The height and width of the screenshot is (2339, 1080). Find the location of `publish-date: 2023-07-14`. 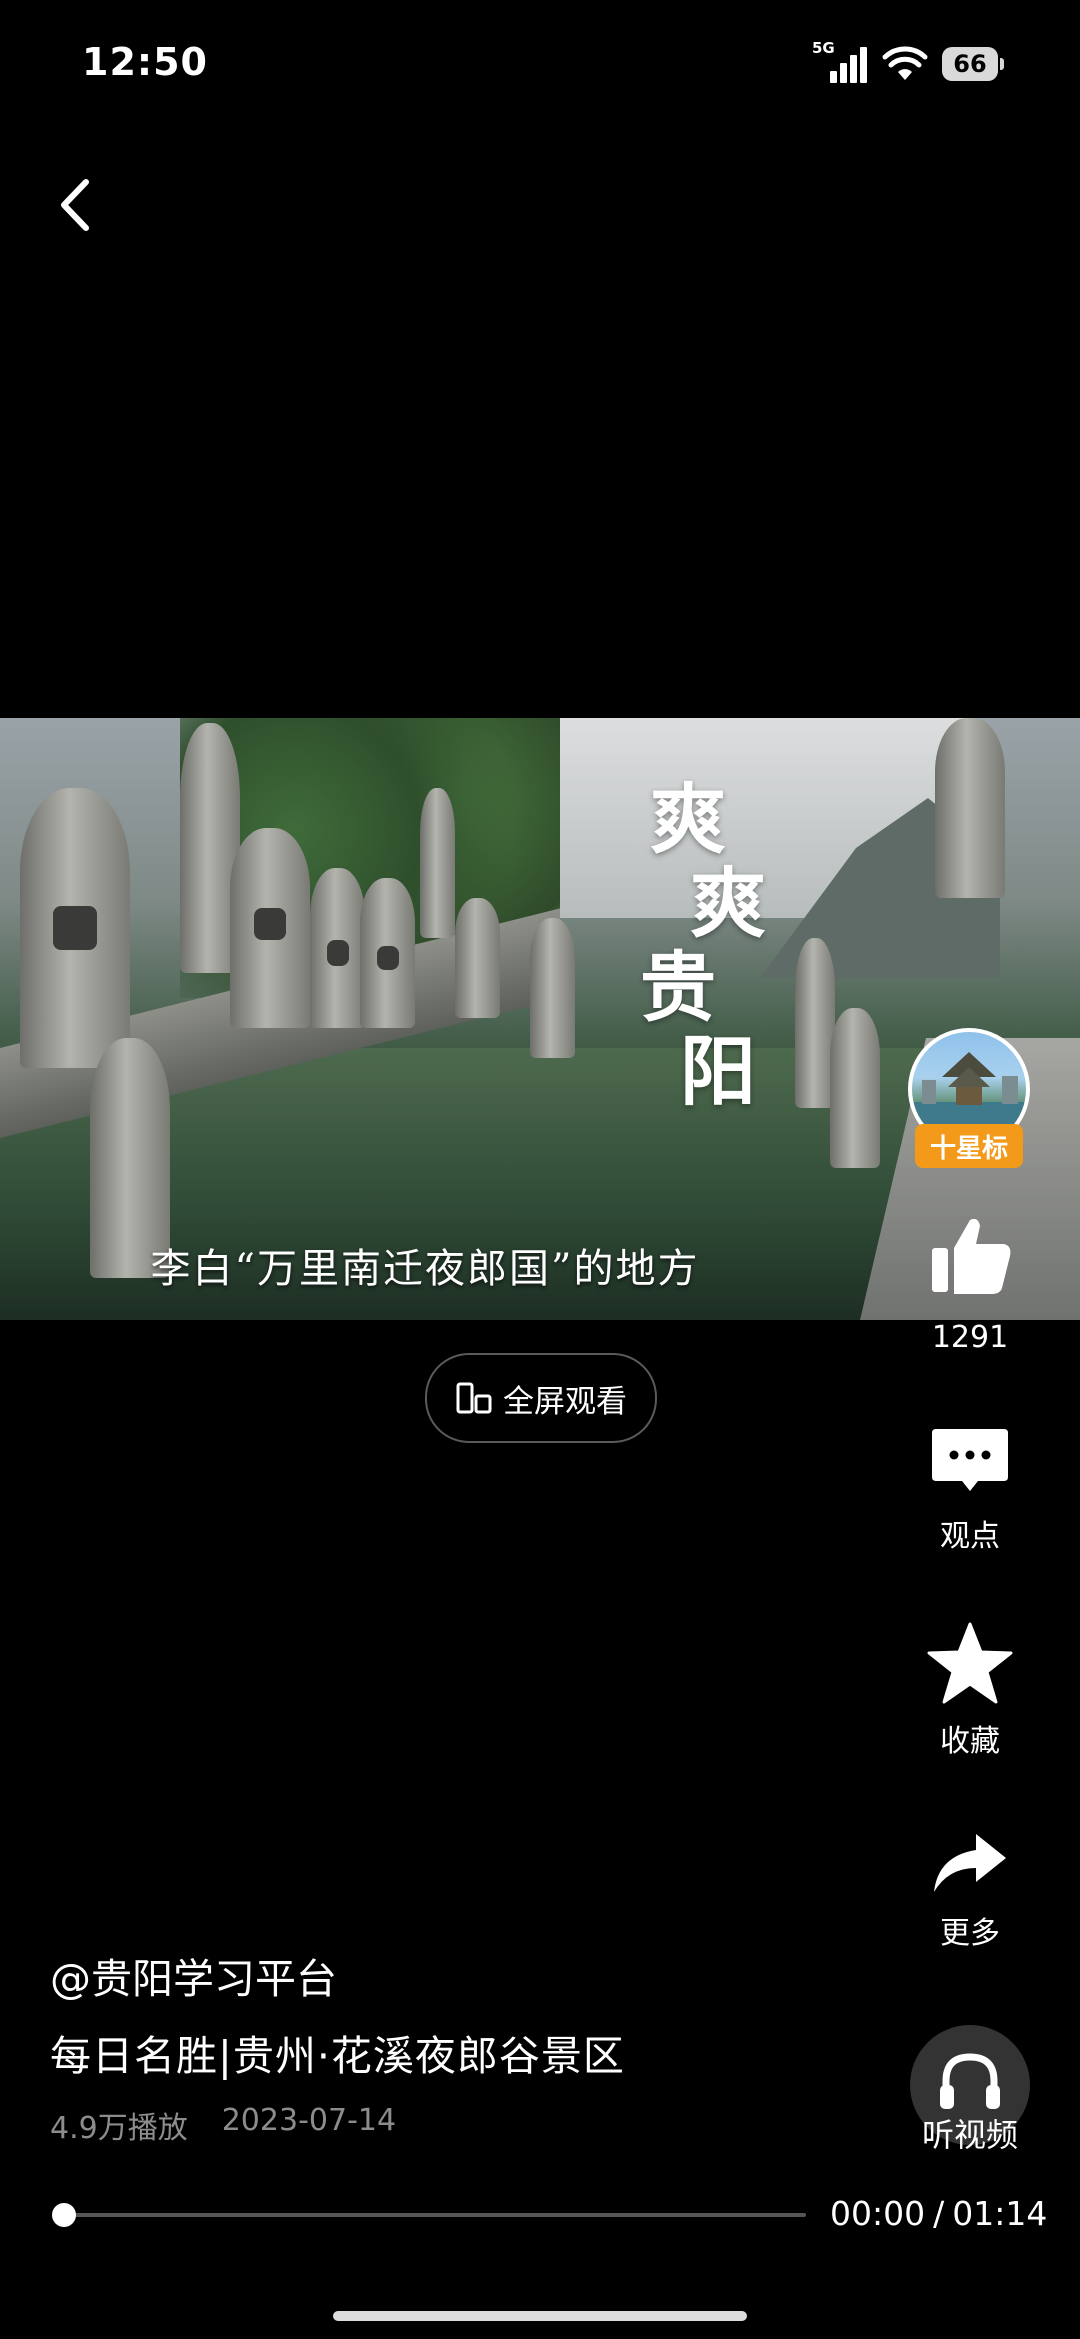

publish-date: 2023-07-14 is located at coordinates (309, 2120).